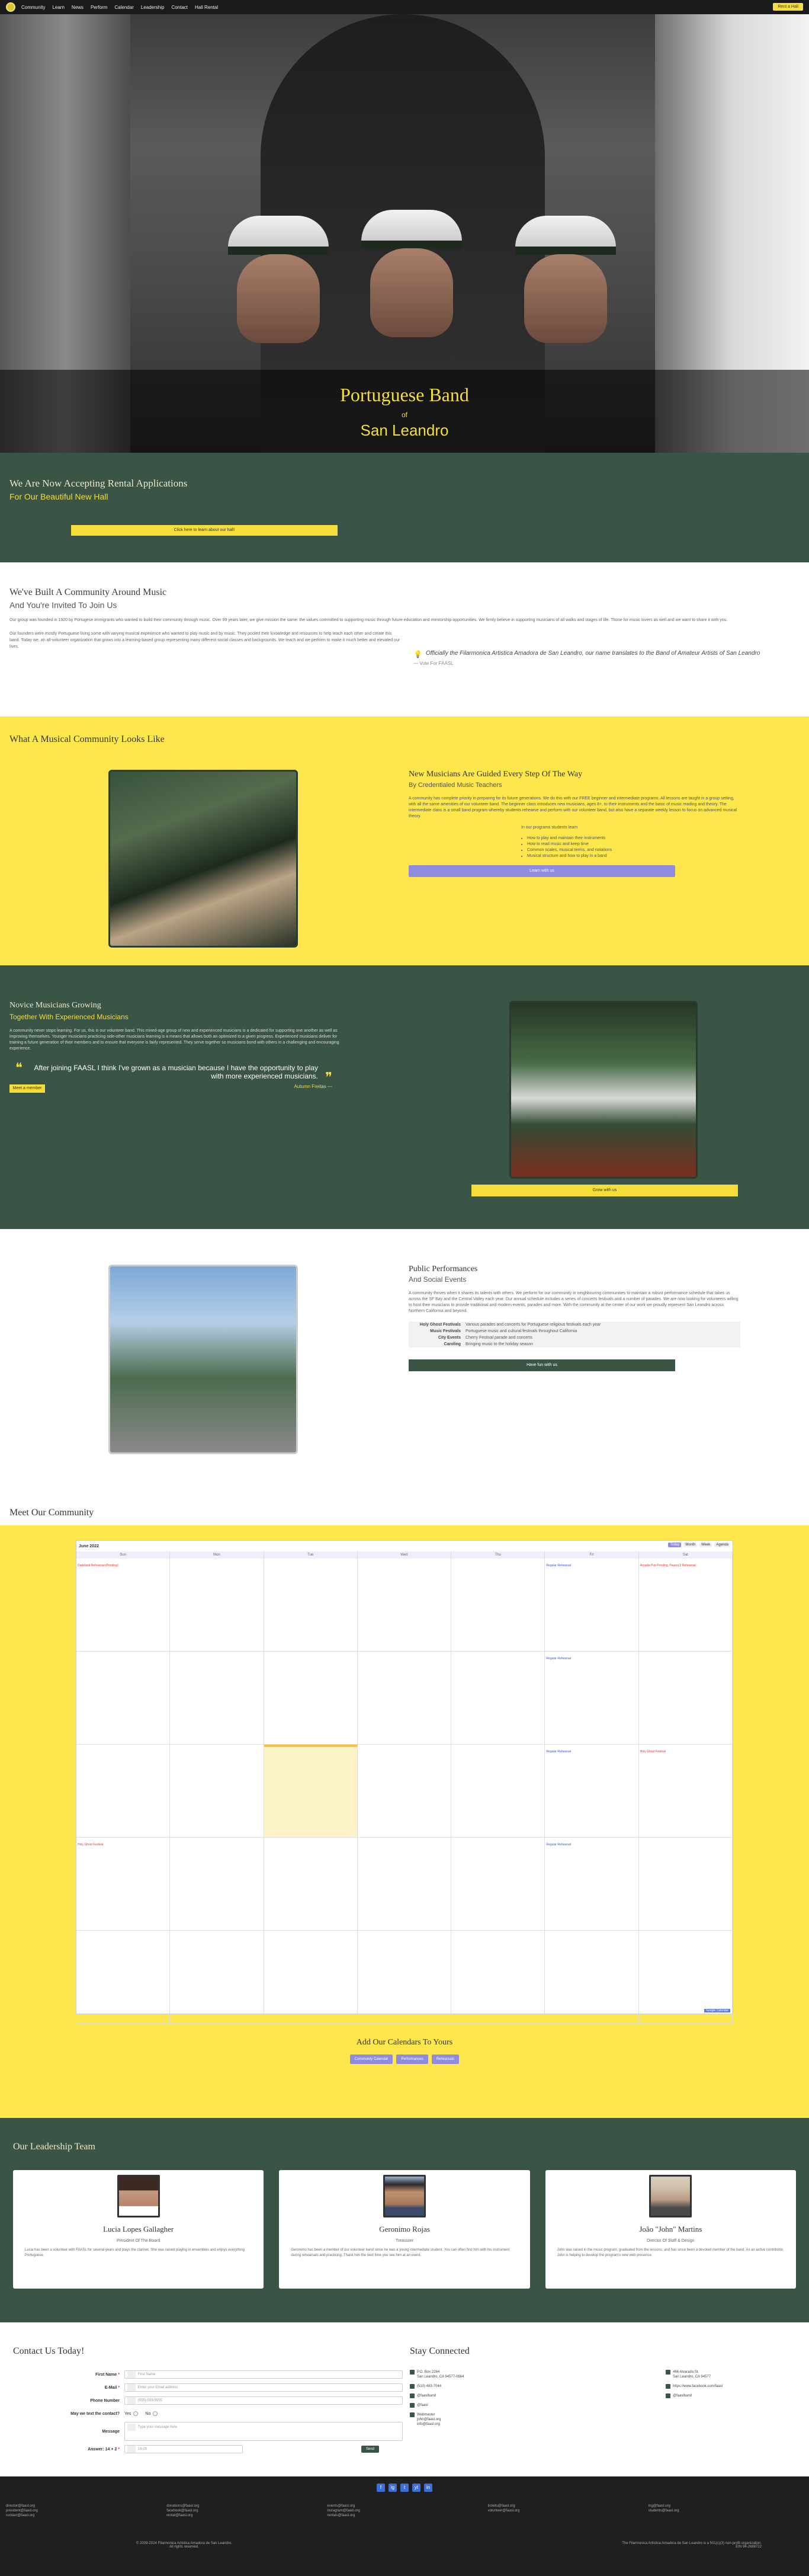 The width and height of the screenshot is (809, 2576). What do you see at coordinates (263, 2400) in the screenshot?
I see `phone-field: (555) 555-5555` at bounding box center [263, 2400].